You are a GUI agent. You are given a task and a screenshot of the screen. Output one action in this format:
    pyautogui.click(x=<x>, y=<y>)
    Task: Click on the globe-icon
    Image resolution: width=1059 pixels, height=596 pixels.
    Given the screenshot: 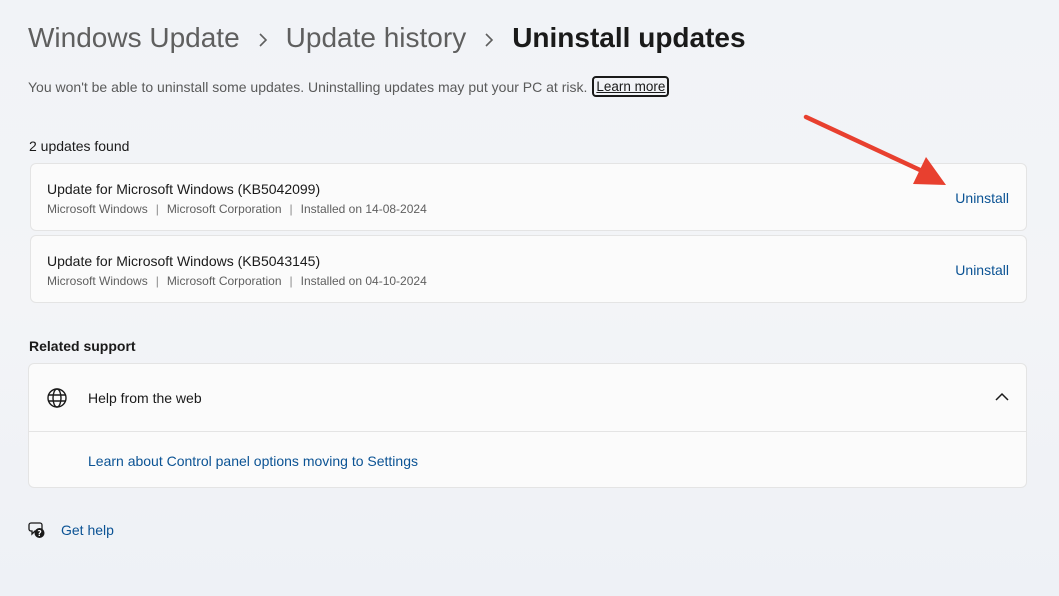 What is the action you would take?
    pyautogui.click(x=57, y=398)
    